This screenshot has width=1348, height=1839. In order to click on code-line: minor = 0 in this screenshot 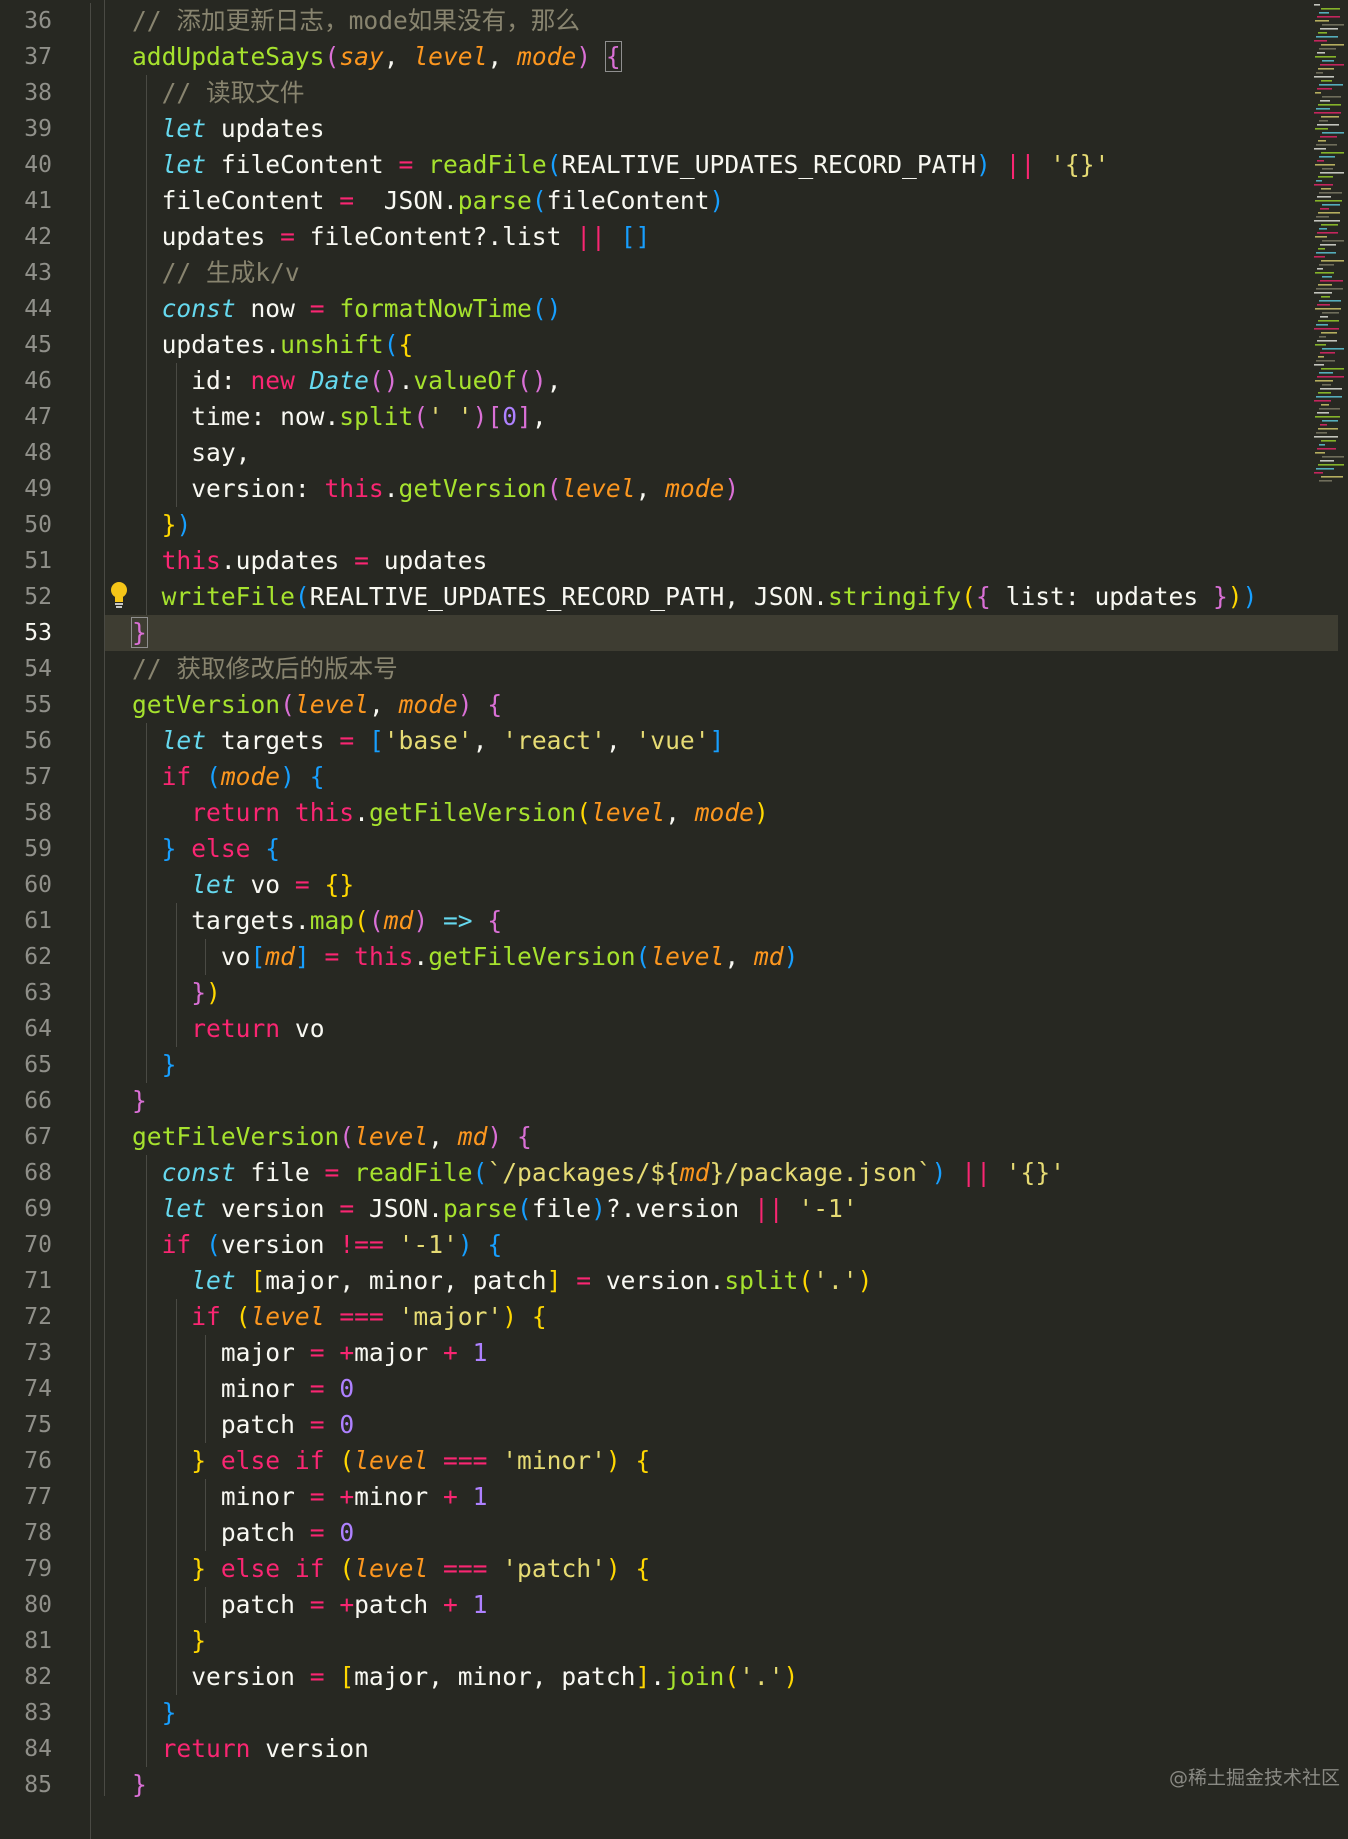, I will do `click(722, 1389)`.